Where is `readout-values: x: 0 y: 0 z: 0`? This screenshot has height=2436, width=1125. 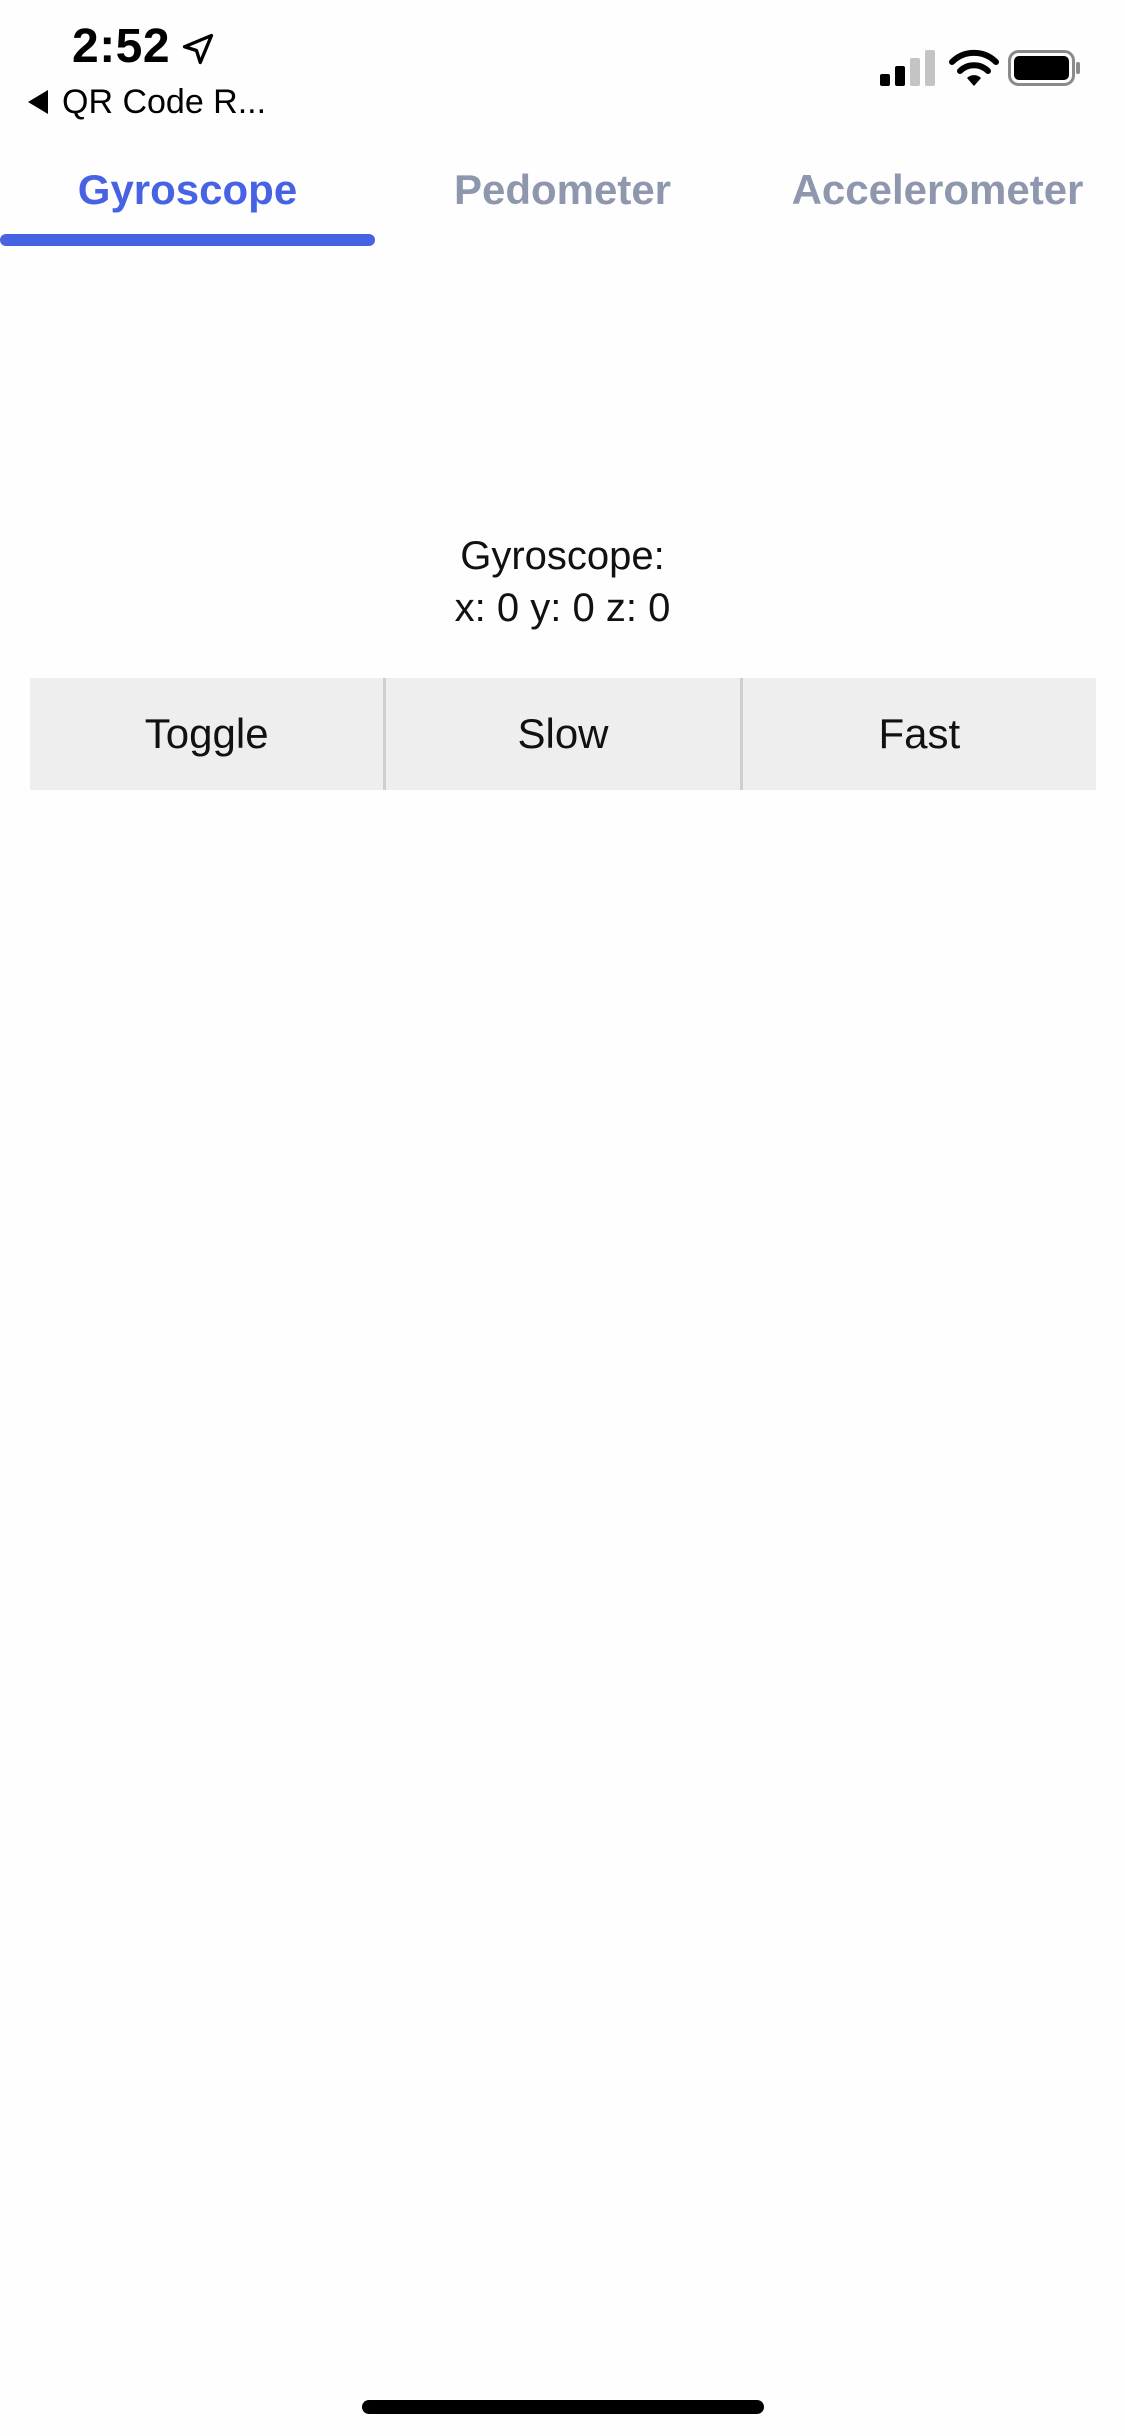 readout-values: x: 0 y: 0 z: 0 is located at coordinates (562, 608).